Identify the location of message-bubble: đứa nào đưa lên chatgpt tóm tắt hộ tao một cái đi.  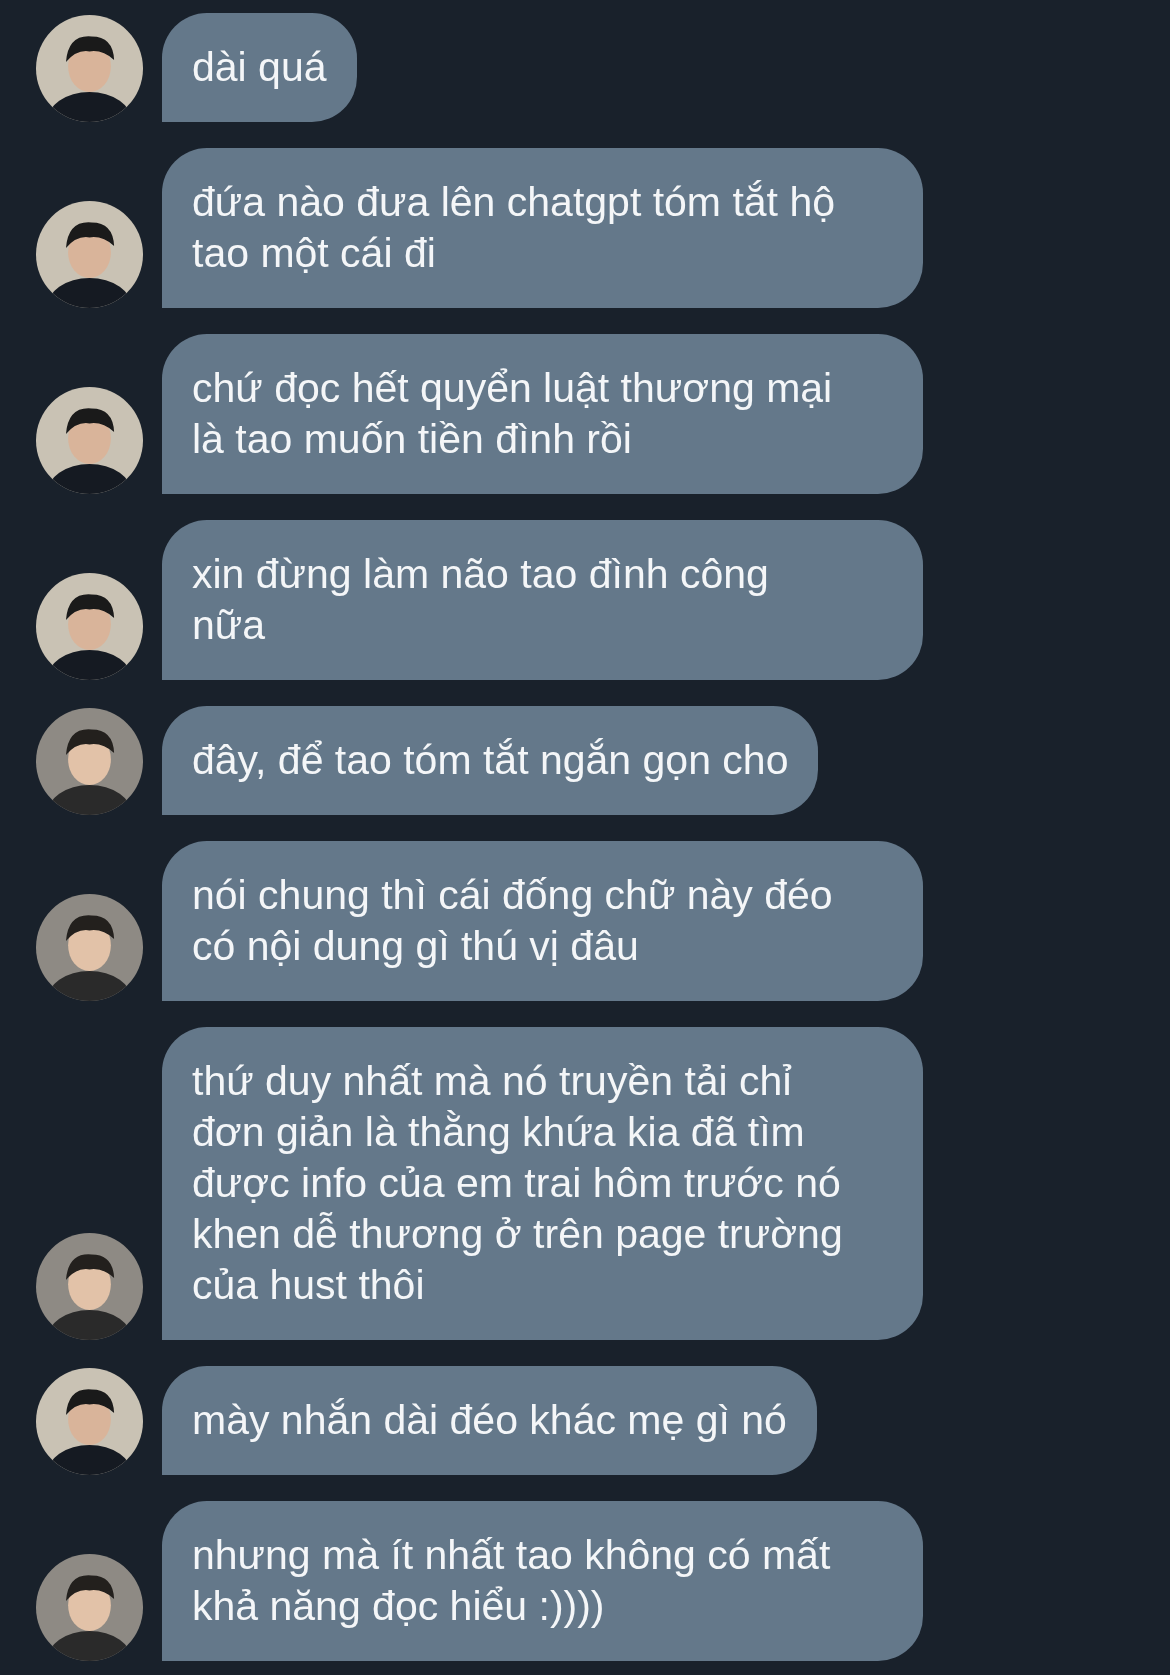
(542, 228).